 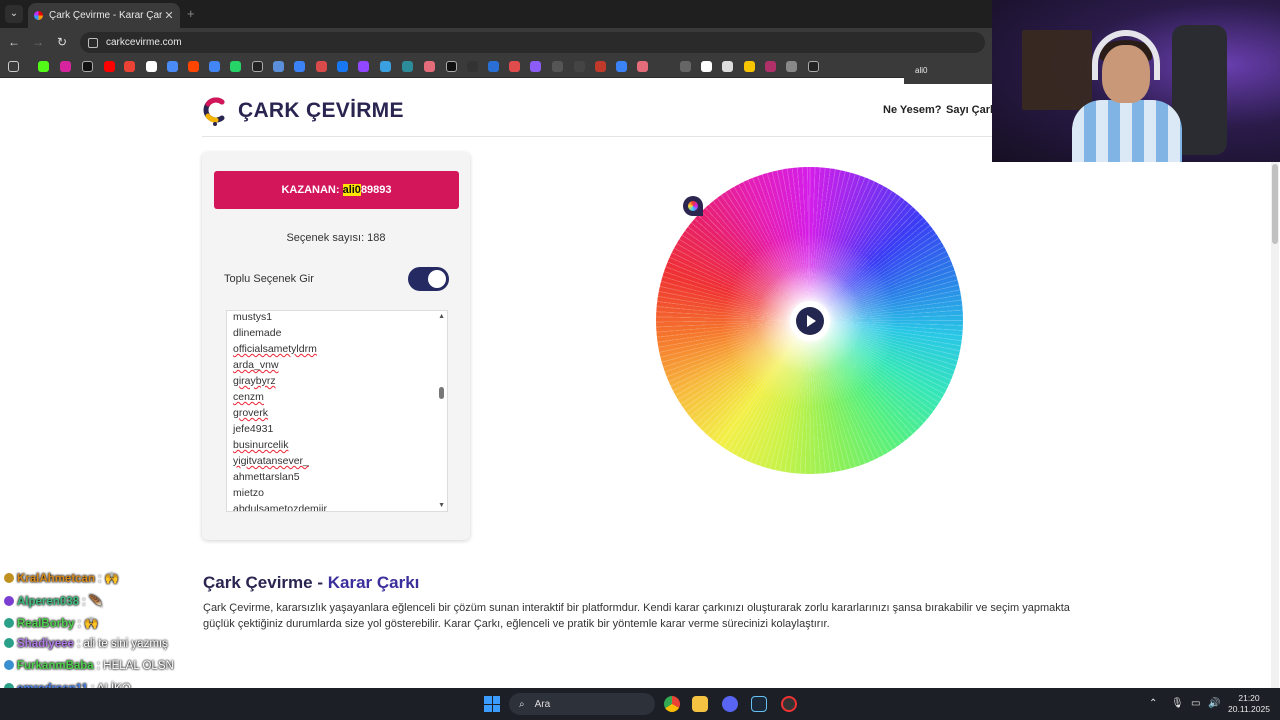 I want to click on network-icon: ▭, so click(x=1195, y=703).